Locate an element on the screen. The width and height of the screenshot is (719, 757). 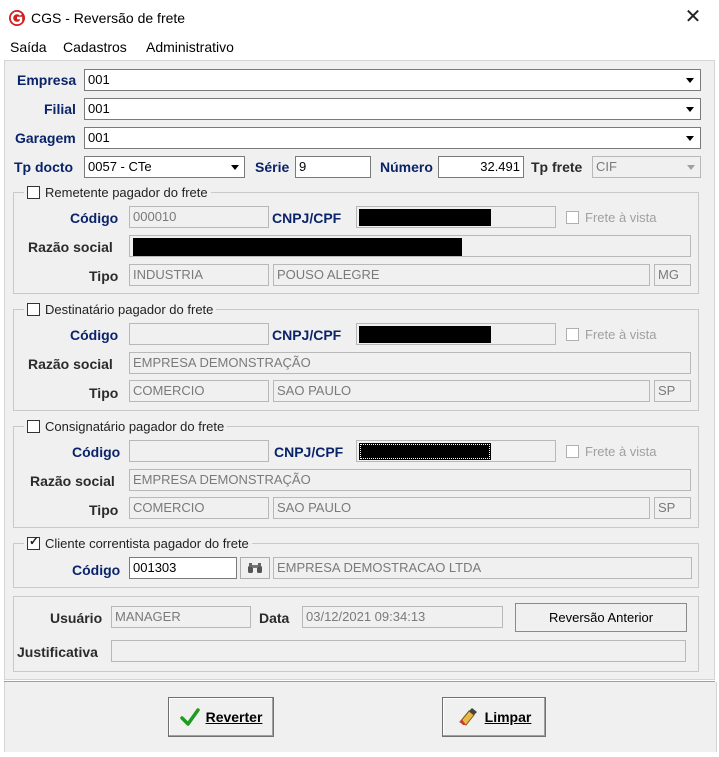
cliente-codigo-label: Código is located at coordinates (96, 570).